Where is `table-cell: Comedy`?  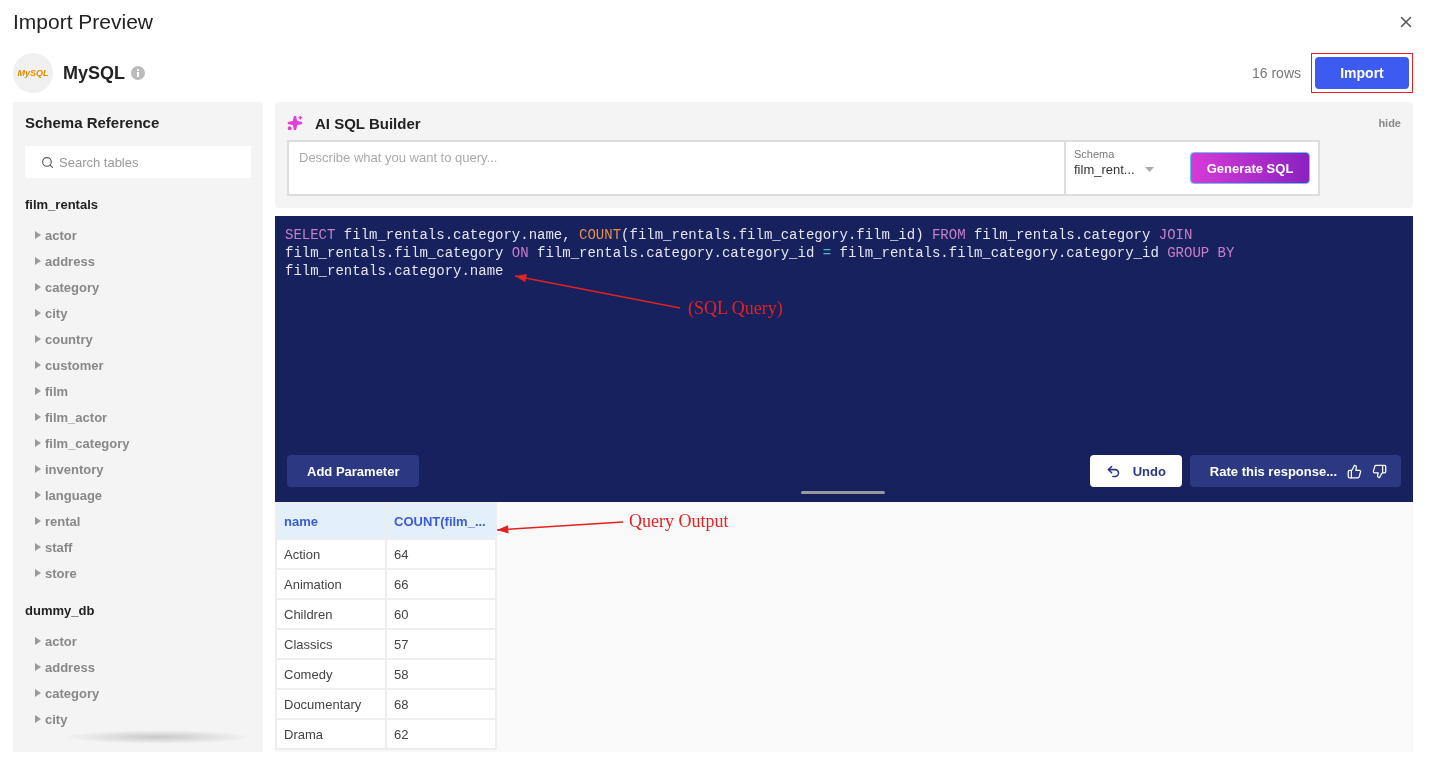 table-cell: Comedy is located at coordinates (331, 674).